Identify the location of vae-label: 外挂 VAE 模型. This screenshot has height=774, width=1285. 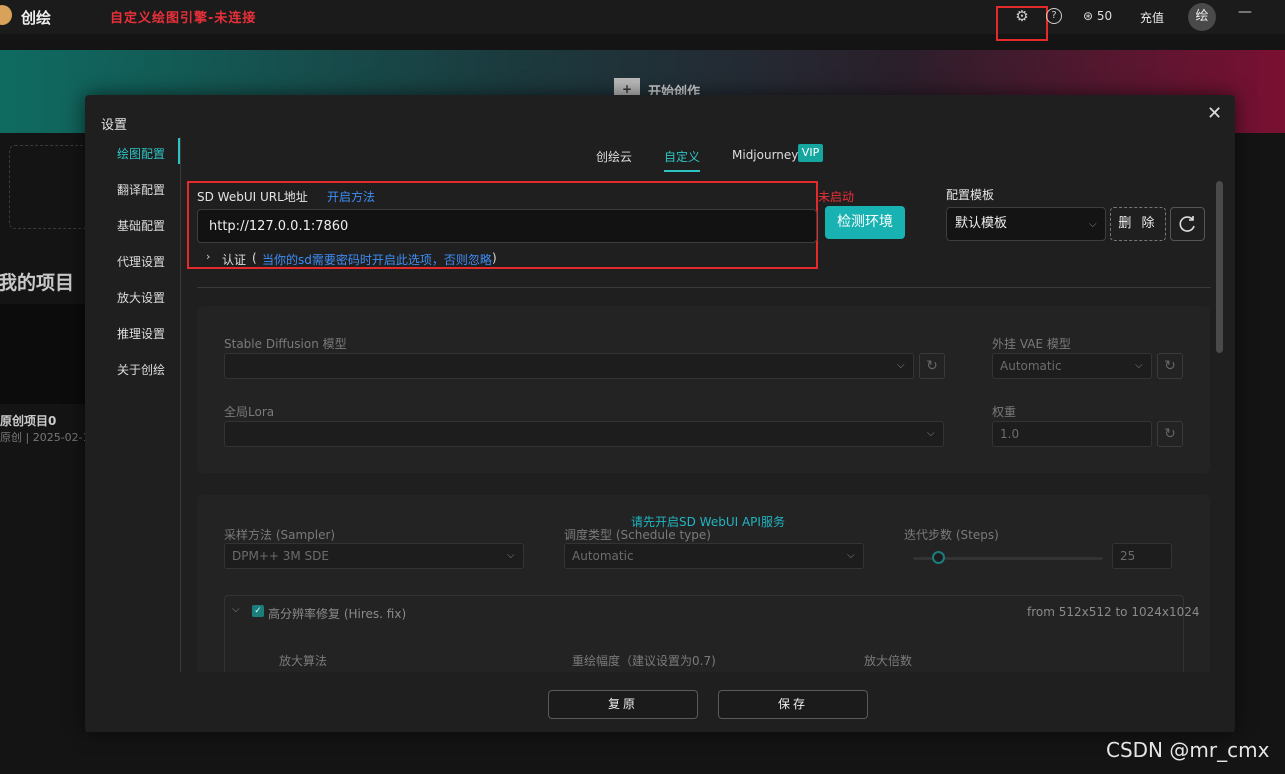
(1031, 344).